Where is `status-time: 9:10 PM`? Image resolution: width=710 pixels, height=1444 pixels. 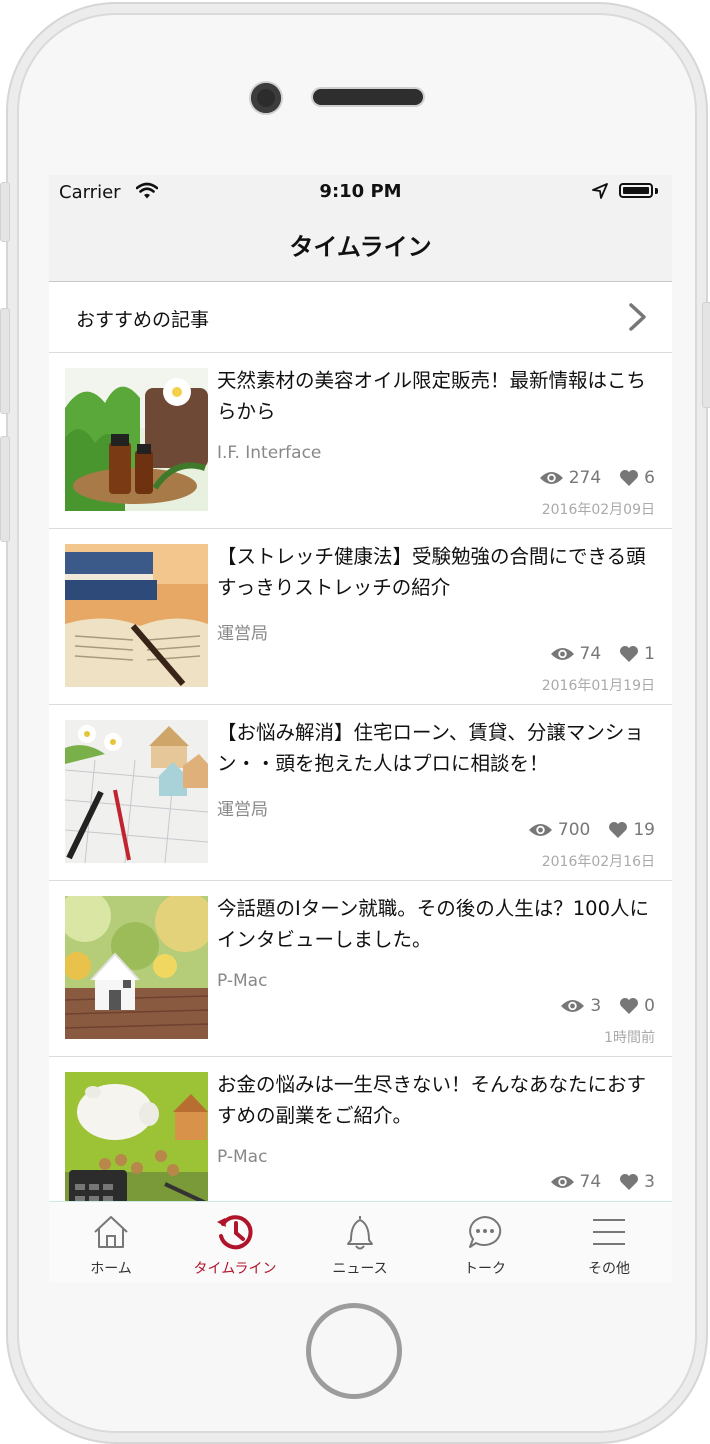
status-time: 9:10 PM is located at coordinates (360, 191).